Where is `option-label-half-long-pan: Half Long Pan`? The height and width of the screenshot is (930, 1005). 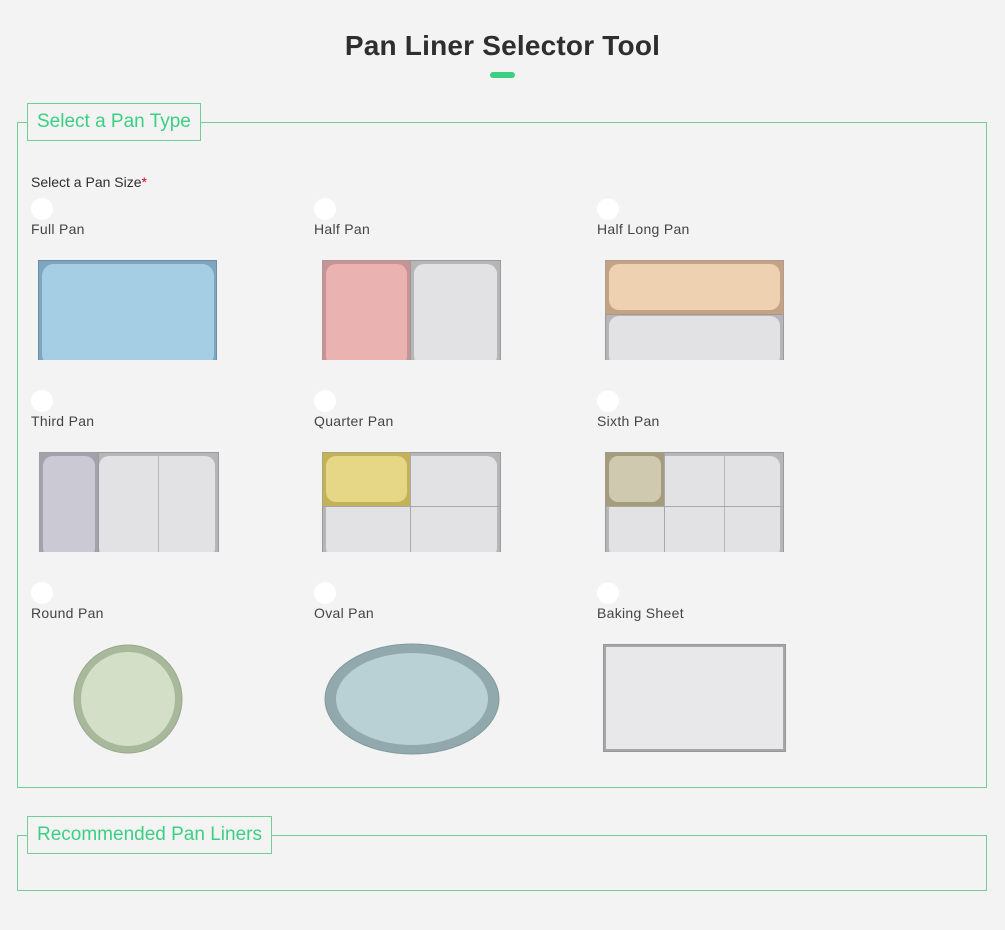 option-label-half-long-pan: Half Long Pan is located at coordinates (643, 229).